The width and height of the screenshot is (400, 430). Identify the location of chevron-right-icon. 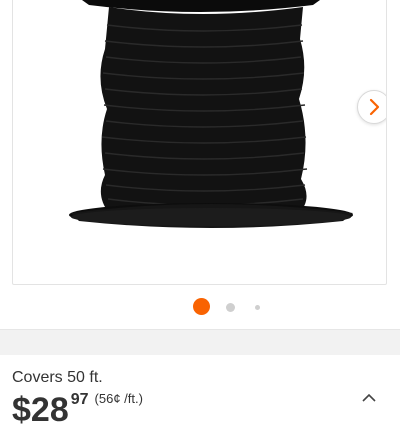
(374, 107).